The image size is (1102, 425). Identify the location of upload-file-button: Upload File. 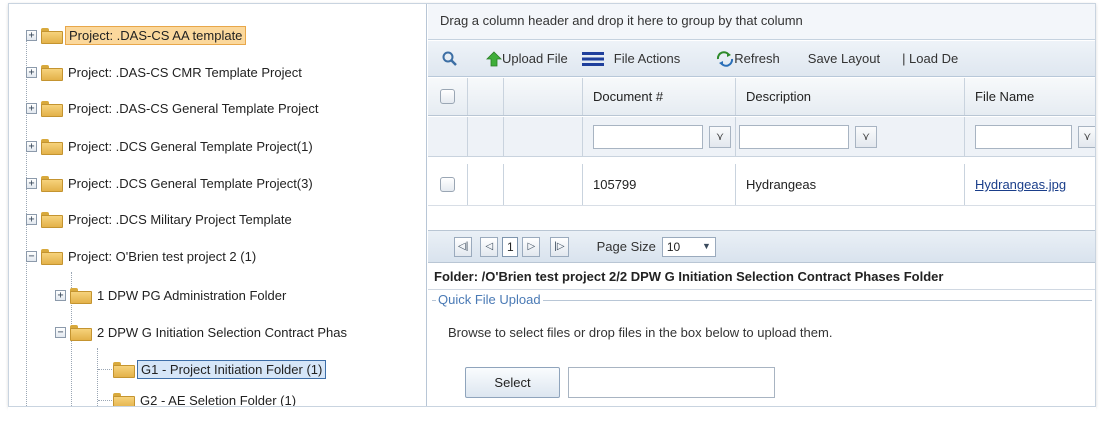
(527, 58).